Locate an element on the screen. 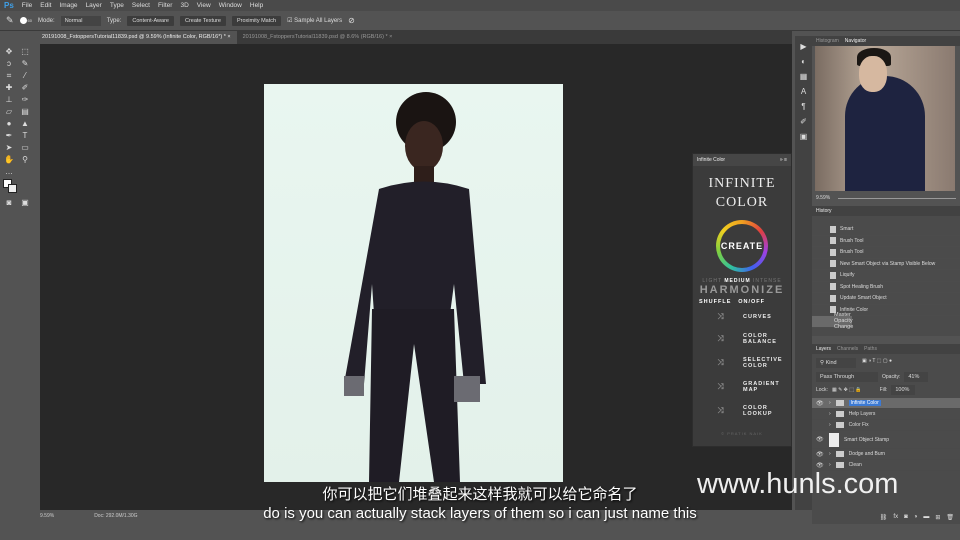 Image resolution: width=960 pixels, height=540 pixels. selective-color-row: ⤨ SELECTIVE COLOR is located at coordinates (742, 363).